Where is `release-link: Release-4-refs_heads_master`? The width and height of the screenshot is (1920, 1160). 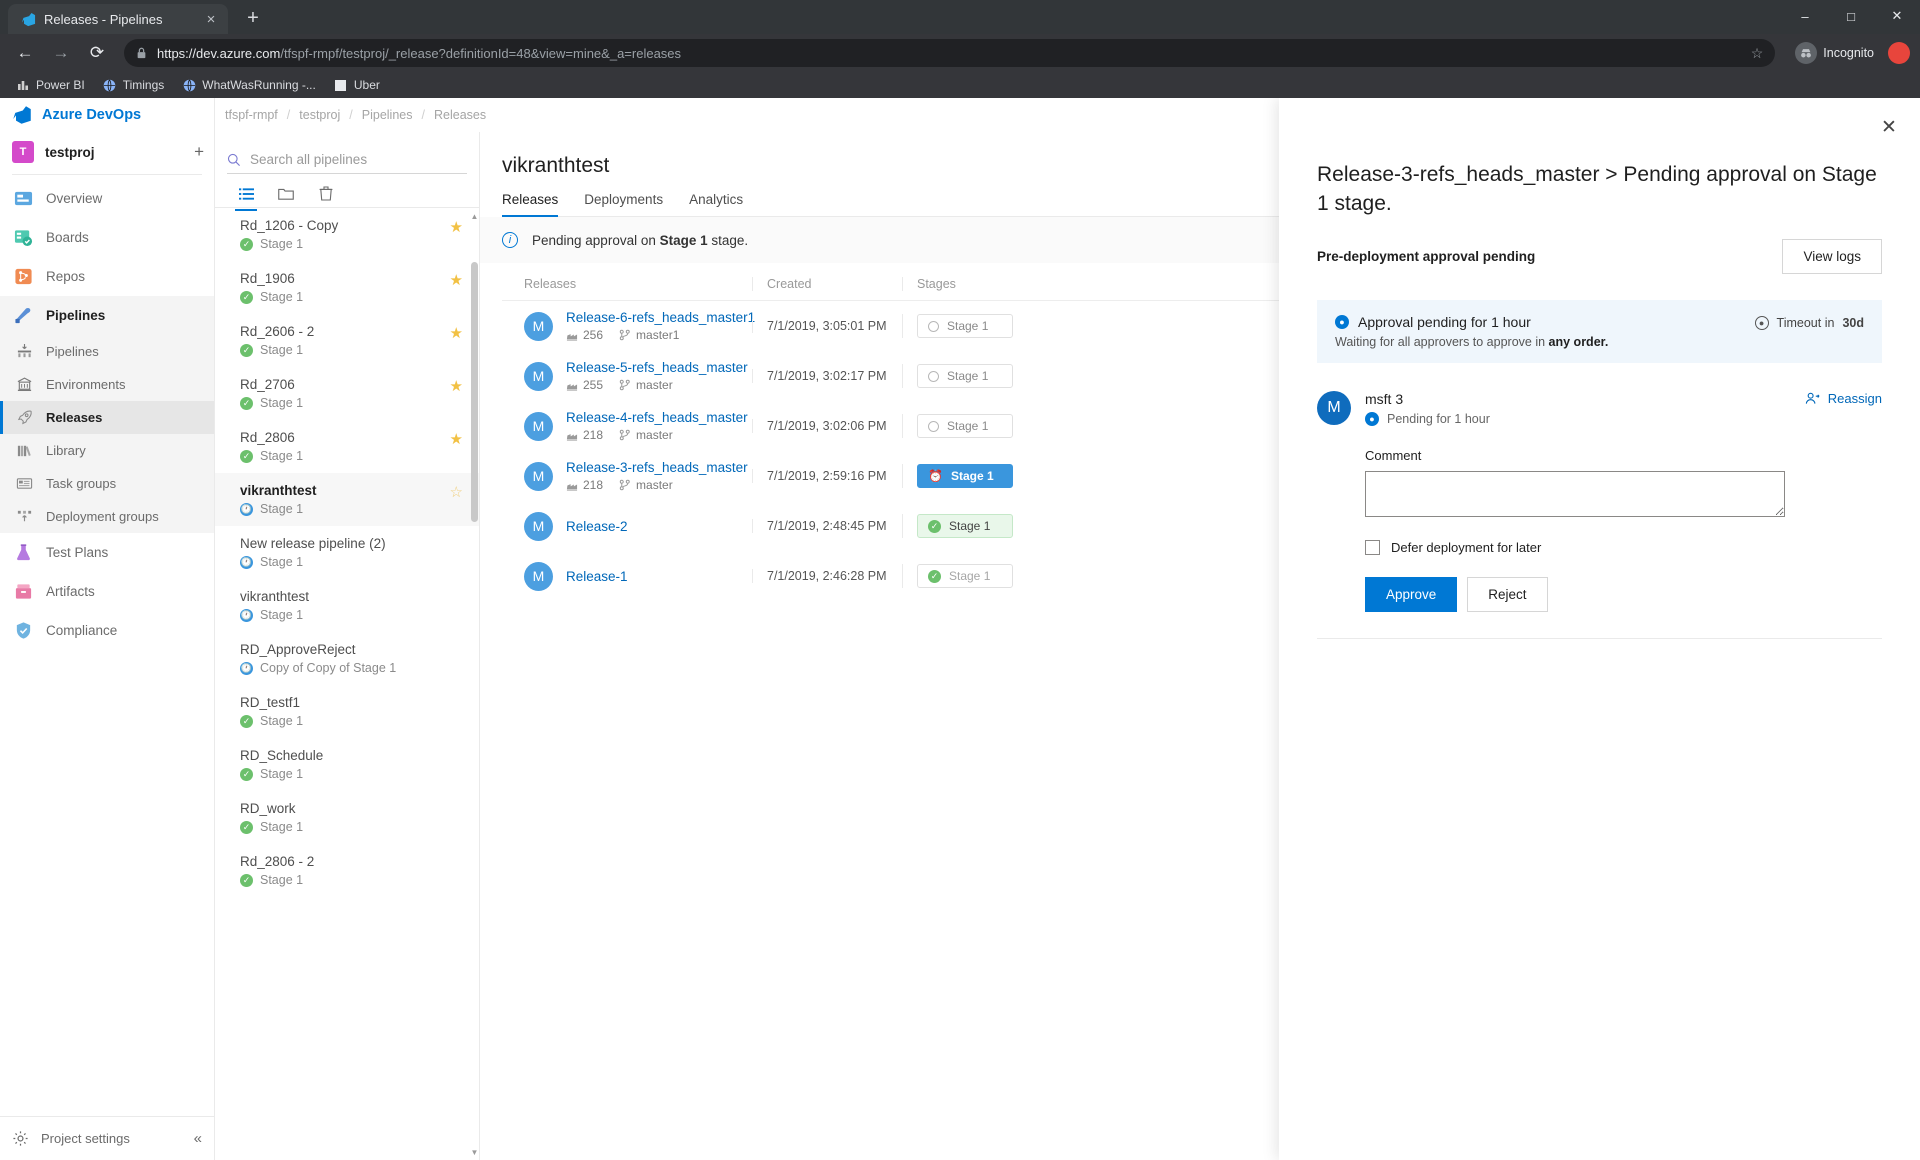
release-link: Release-4-refs_heads_master is located at coordinates (657, 417).